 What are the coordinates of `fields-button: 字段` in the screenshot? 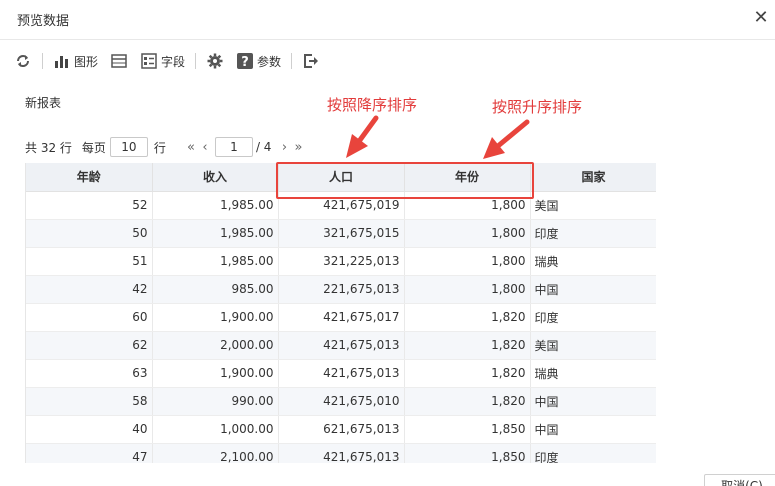 It's located at (162, 61).